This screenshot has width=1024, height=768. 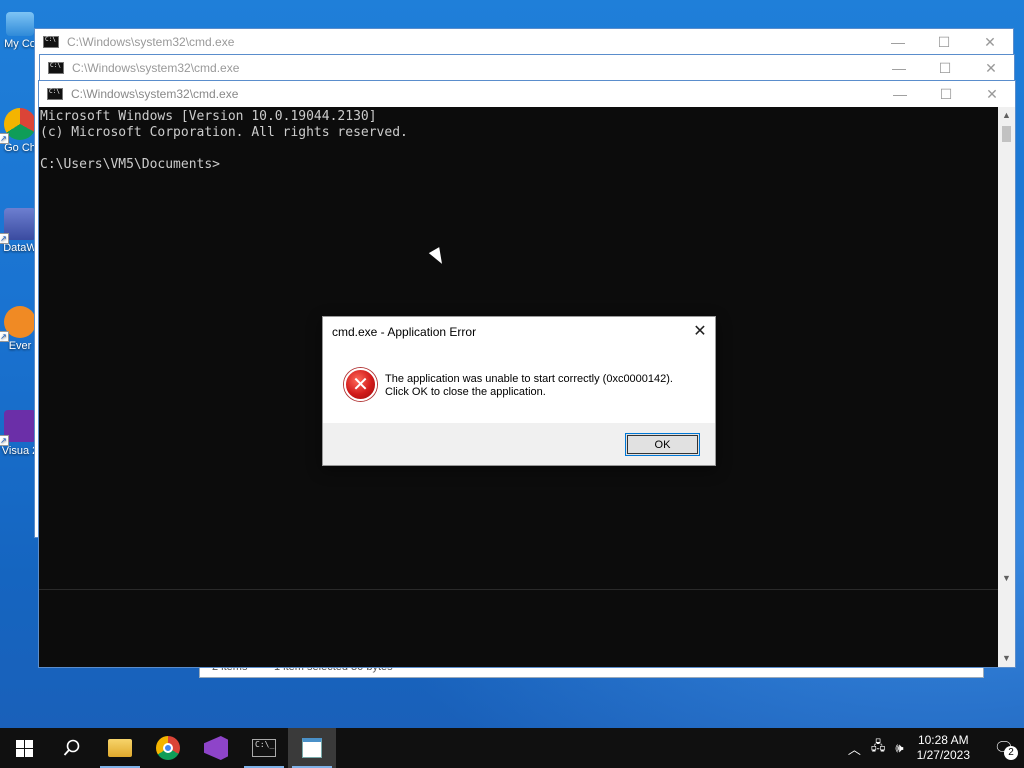 I want to click on dialog-message-line: Click OK to close the application., so click(x=465, y=392).